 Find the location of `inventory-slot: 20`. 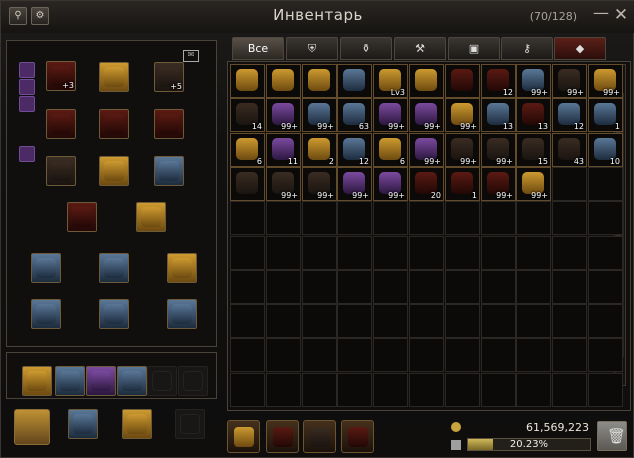

inventory-slot: 20 is located at coordinates (426, 184).